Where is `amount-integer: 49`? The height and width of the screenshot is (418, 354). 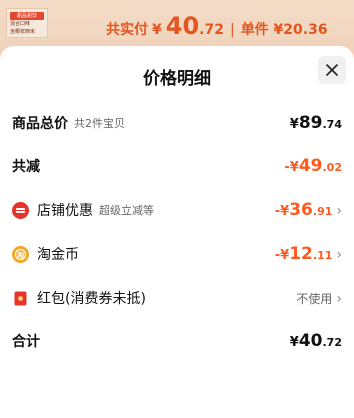
amount-integer: 49 is located at coordinates (310, 166).